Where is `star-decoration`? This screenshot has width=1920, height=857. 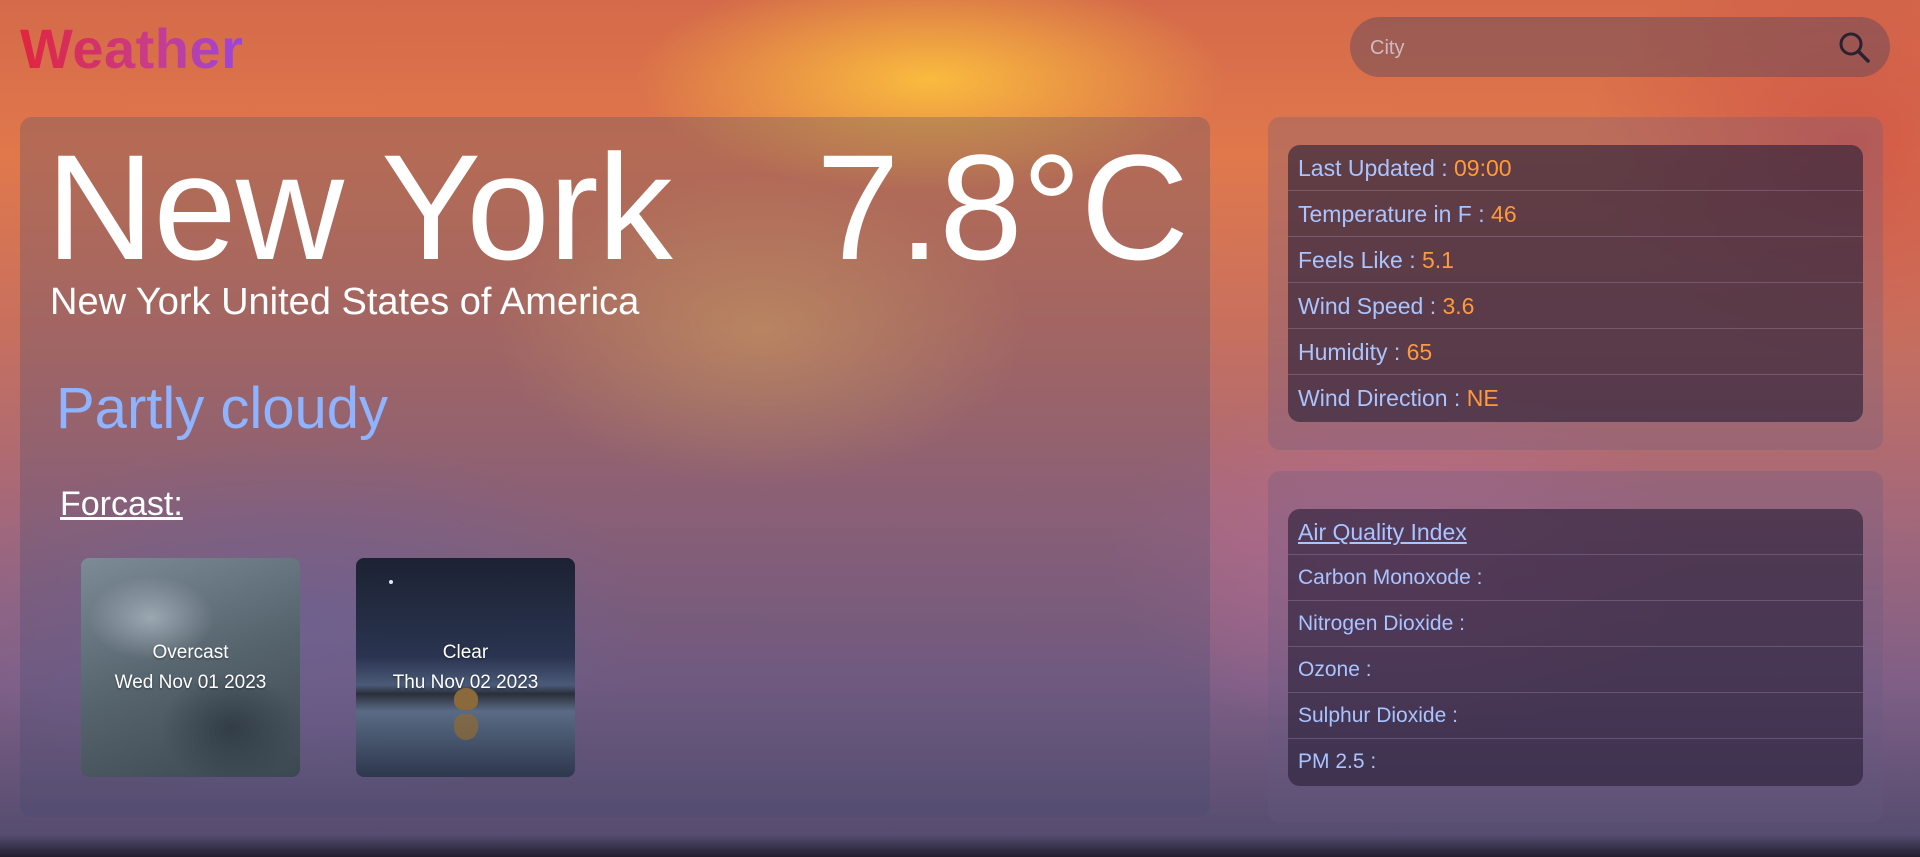 star-decoration is located at coordinates (391, 582).